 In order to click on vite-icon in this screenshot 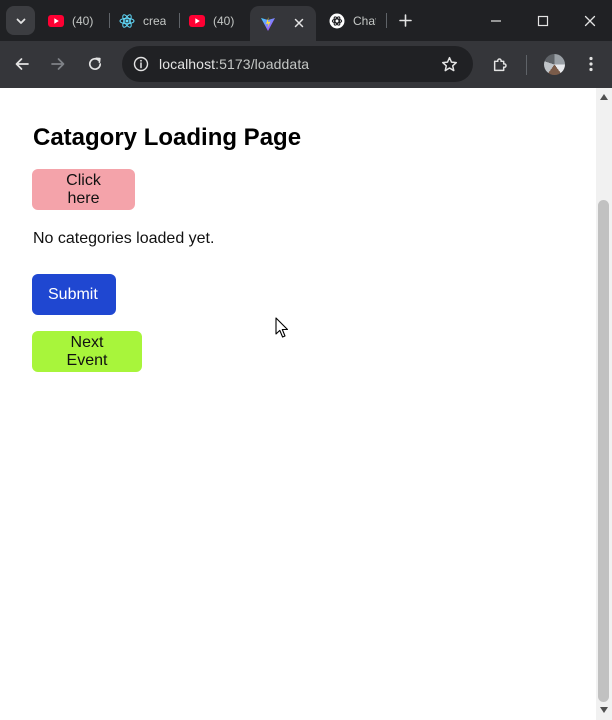, I will do `click(268, 24)`.